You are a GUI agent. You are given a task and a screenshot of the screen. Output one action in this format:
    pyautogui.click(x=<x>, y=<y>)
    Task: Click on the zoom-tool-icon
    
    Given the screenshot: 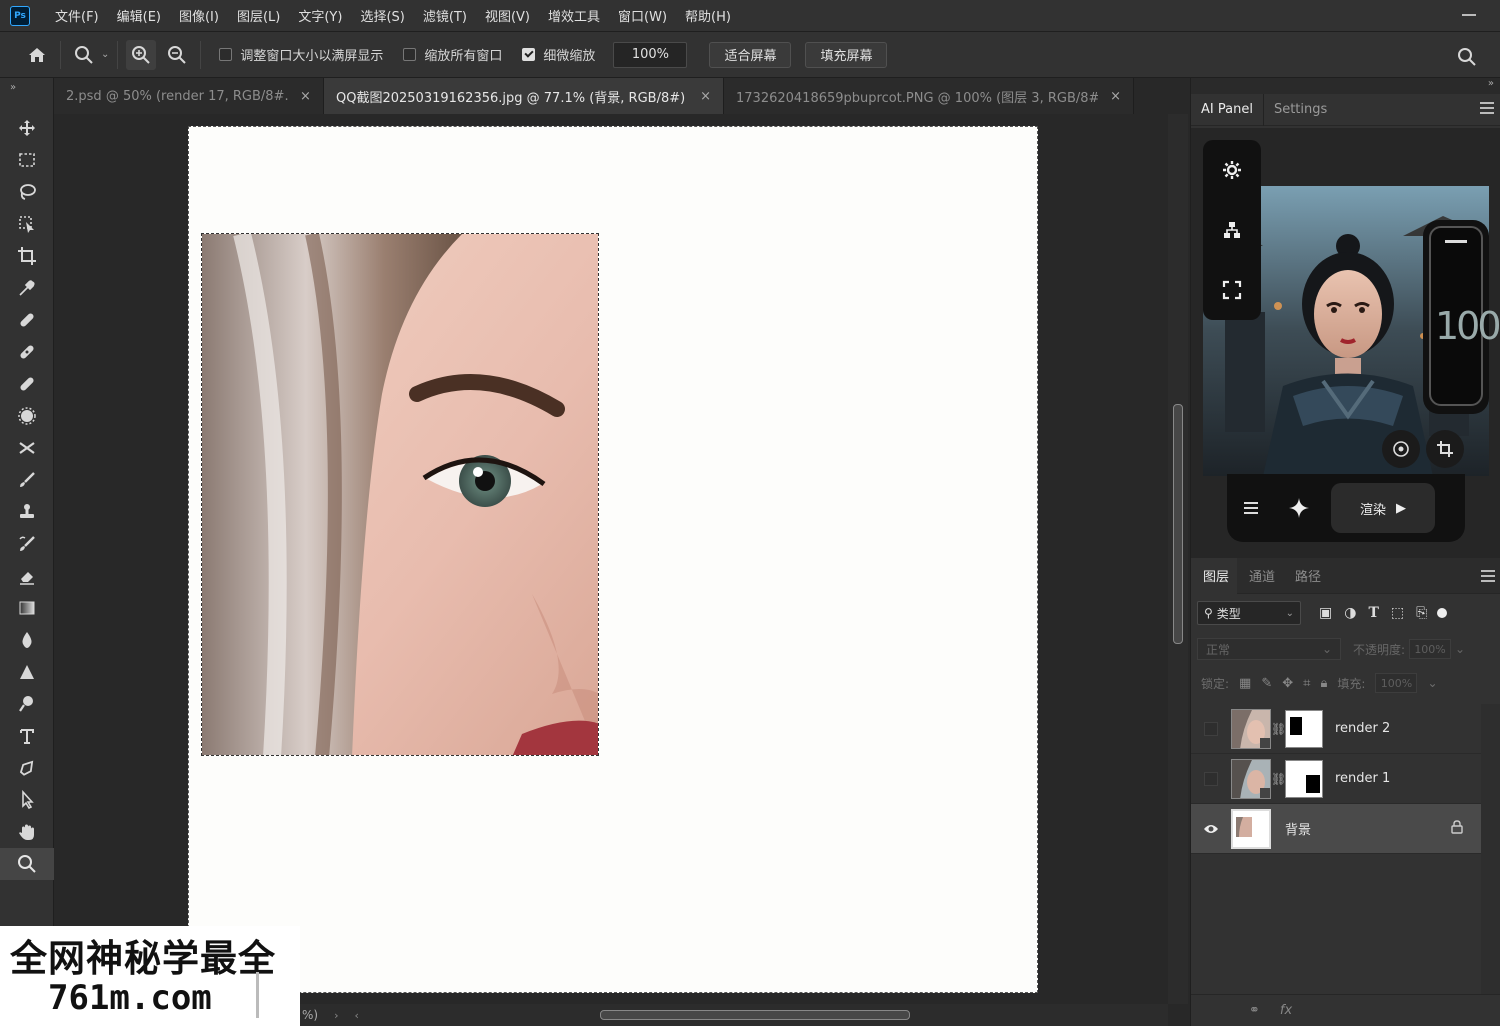 What is the action you would take?
    pyautogui.click(x=27, y=864)
    